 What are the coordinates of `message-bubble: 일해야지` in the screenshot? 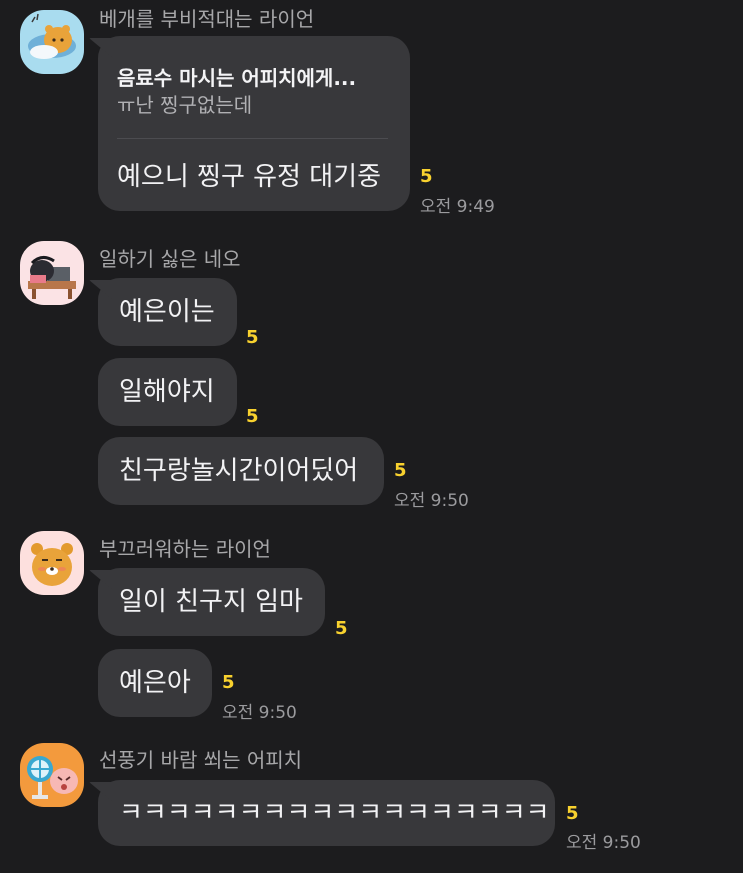 It's located at (167, 392).